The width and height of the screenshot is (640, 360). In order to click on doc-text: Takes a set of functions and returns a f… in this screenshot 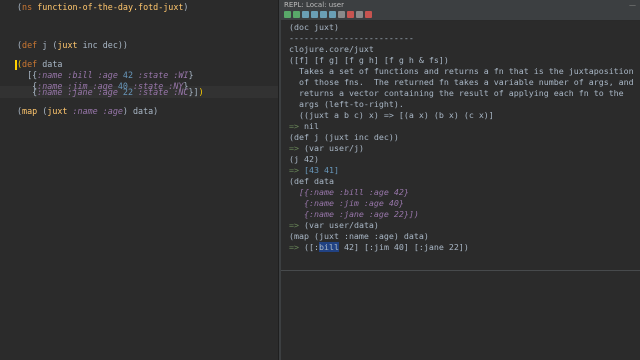, I will do `click(461, 71)`.